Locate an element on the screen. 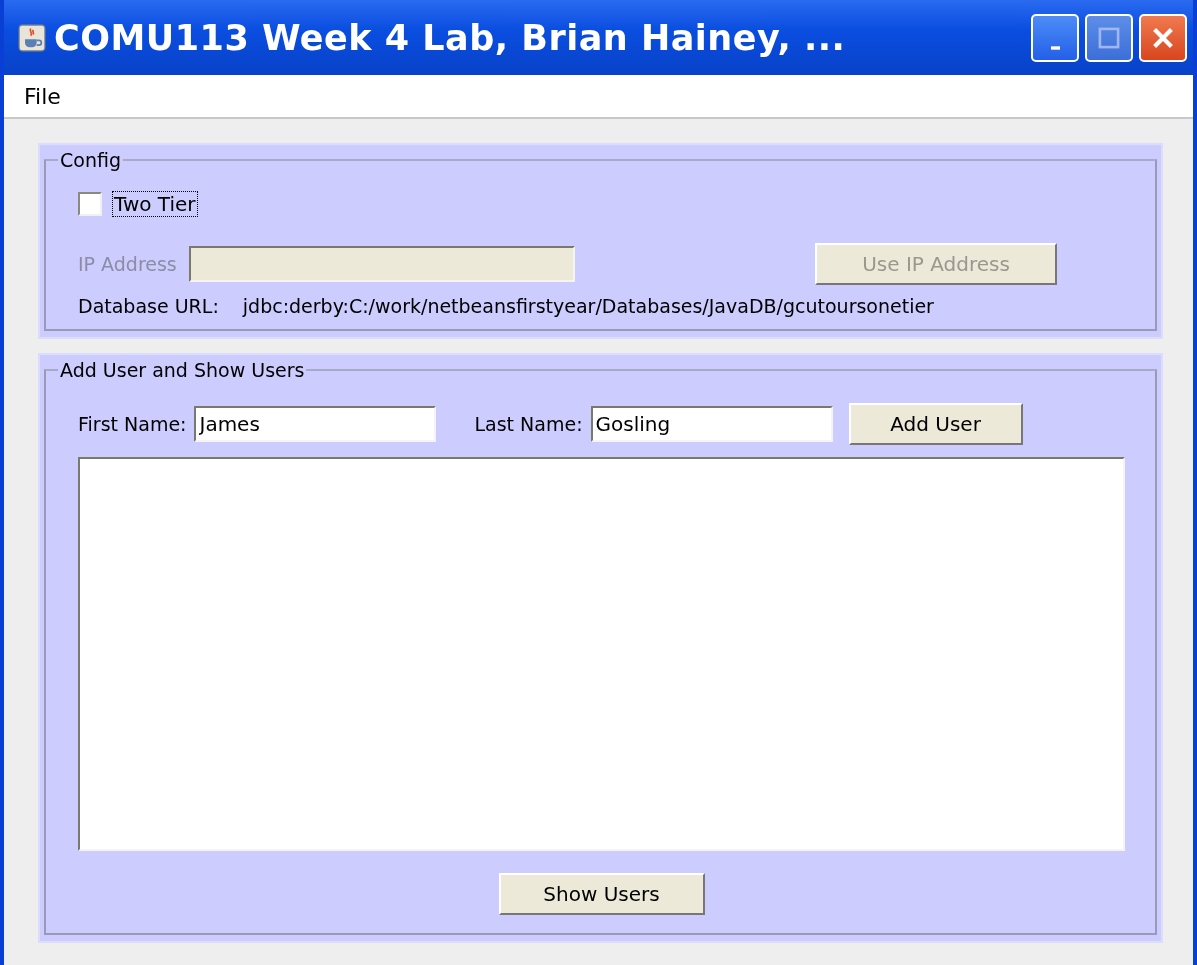 This screenshot has width=1197, height=965. close-button is located at coordinates (1163, 37).